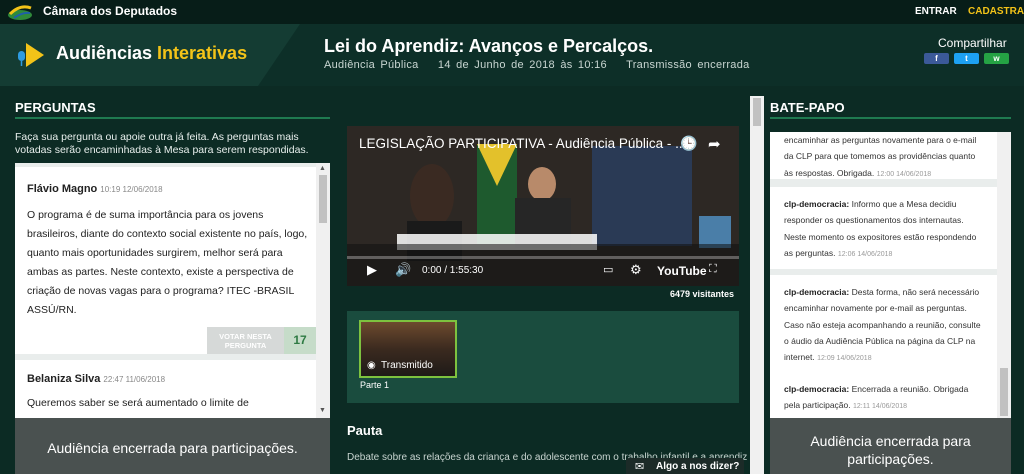 The width and height of the screenshot is (1024, 474). I want to click on play-icon: ▶, so click(372, 270).